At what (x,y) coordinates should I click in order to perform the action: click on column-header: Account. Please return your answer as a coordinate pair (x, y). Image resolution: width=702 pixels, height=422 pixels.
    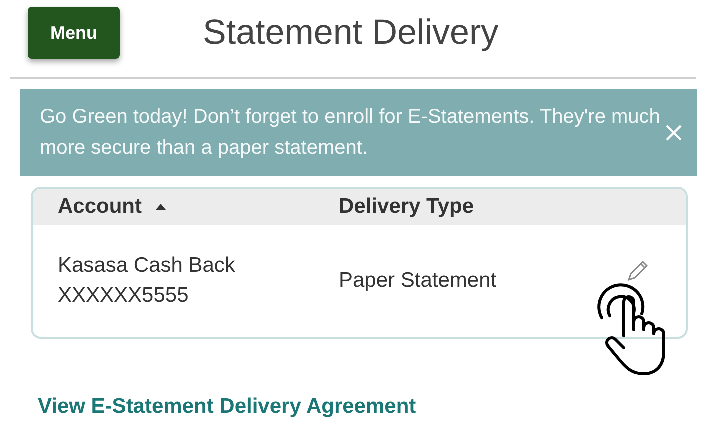
    Looking at the image, I should click on (100, 207).